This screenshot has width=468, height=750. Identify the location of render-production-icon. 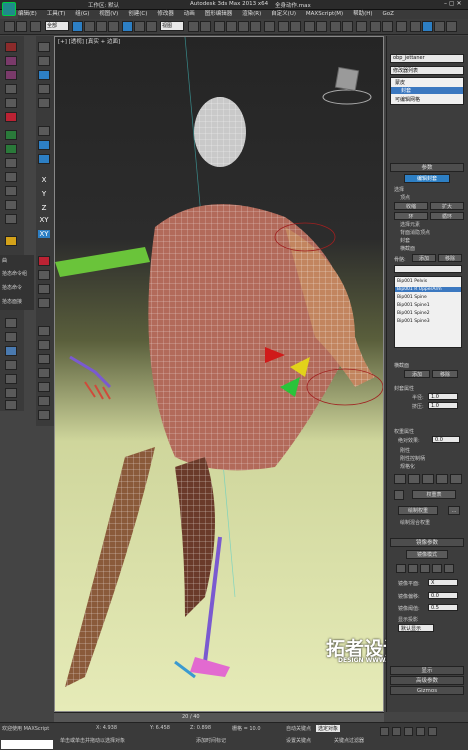
(401, 26).